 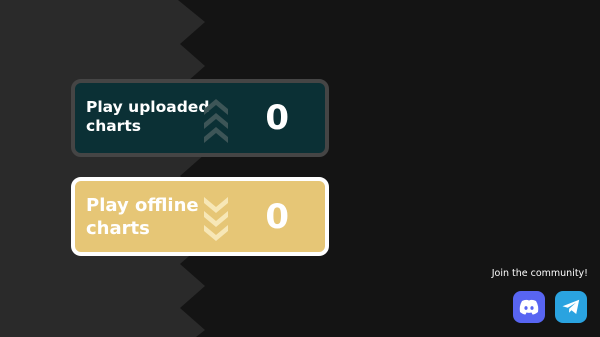 I want to click on join-community-label: Join the community!, so click(x=539, y=273).